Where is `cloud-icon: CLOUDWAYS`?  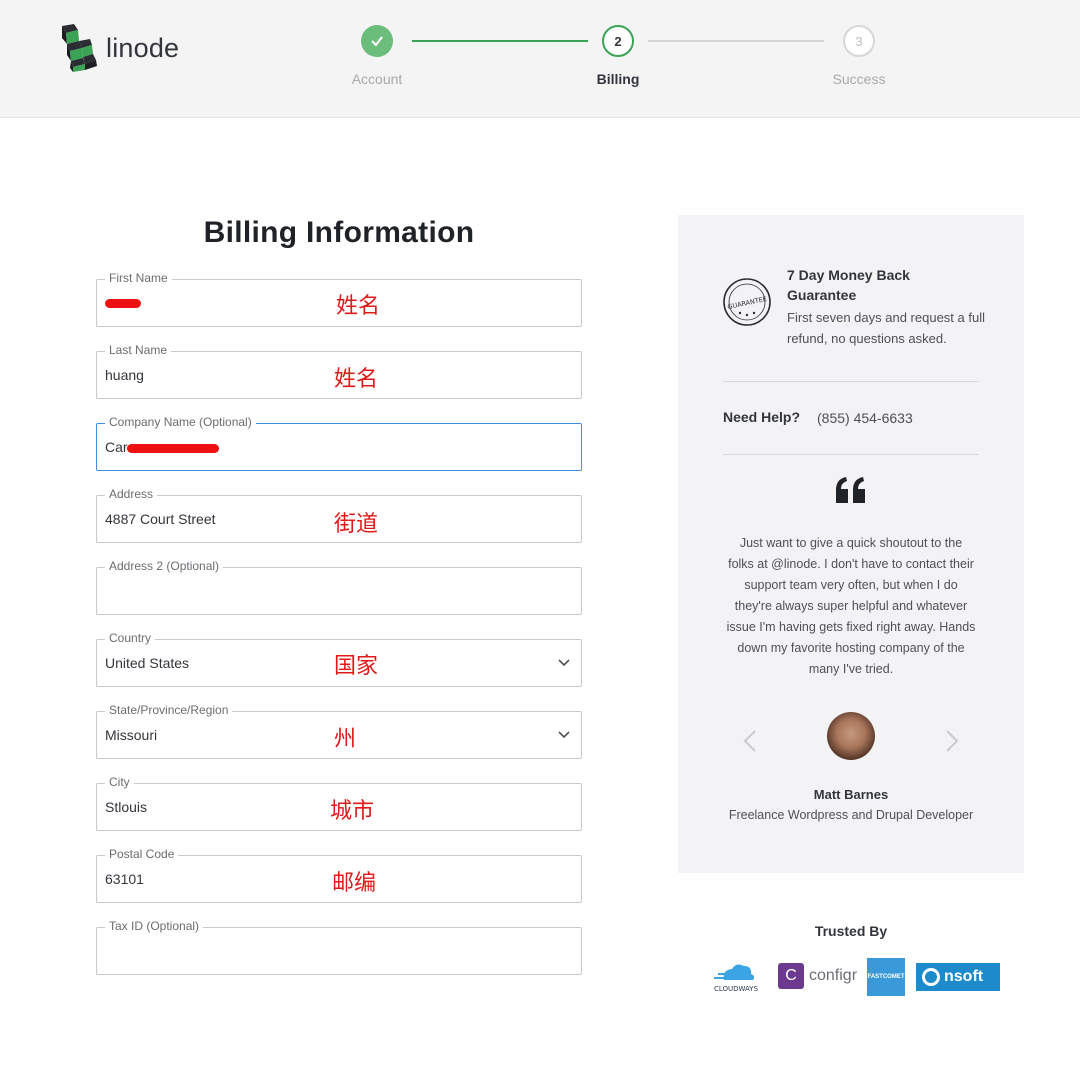
cloud-icon: CLOUDWAYS is located at coordinates (736, 978).